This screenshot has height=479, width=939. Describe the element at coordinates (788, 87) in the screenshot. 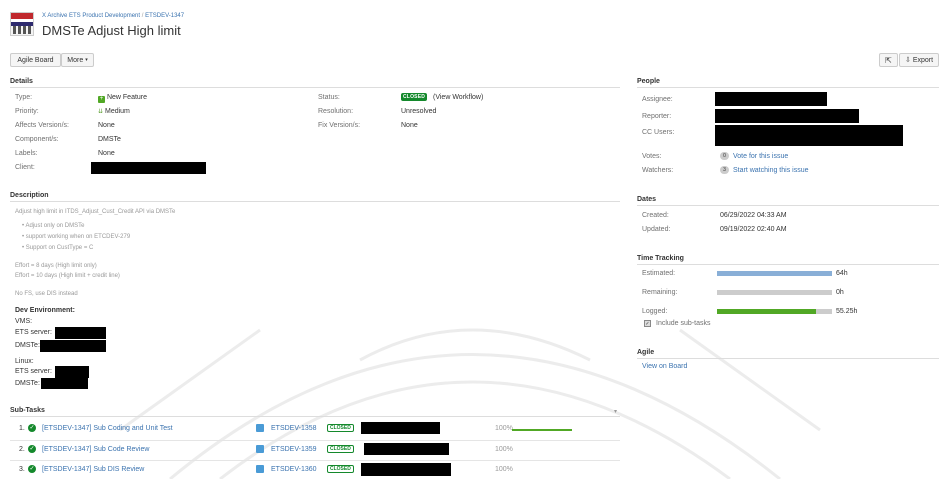

I see `people-divider` at that location.